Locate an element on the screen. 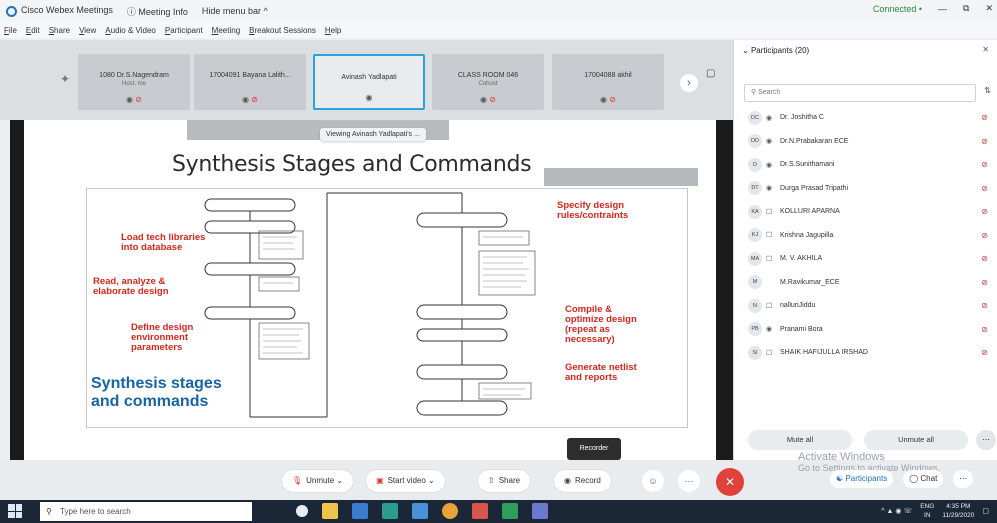  unmute-button: 🎙 Unmute ⌄ is located at coordinates (318, 481).